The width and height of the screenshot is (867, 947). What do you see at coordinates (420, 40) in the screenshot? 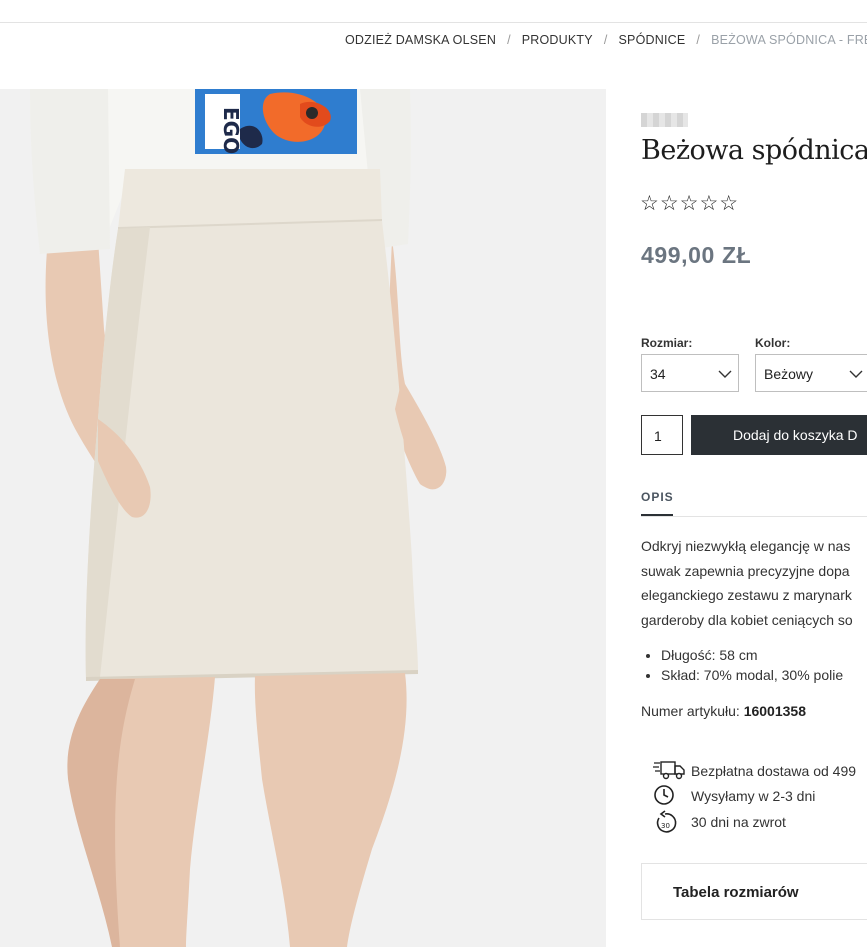
I see `breadcrumb-link-odziez: ODZIEŻ DAMSKA OLSEN` at bounding box center [420, 40].